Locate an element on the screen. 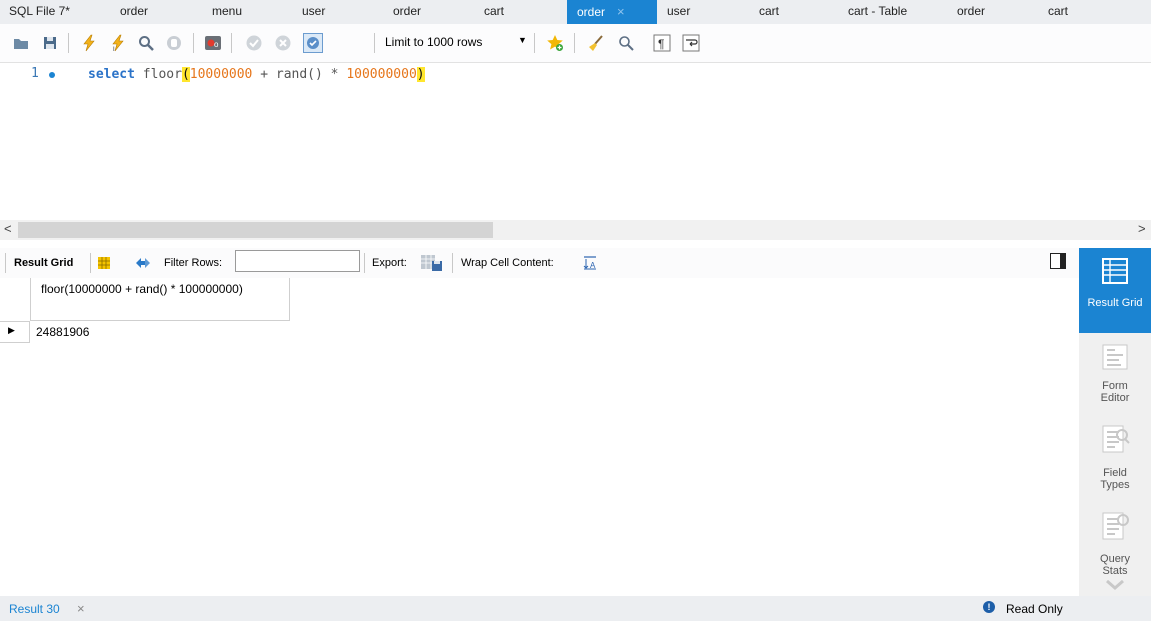 The width and height of the screenshot is (1151, 621). field-types-icon is located at coordinates (1116, 439).